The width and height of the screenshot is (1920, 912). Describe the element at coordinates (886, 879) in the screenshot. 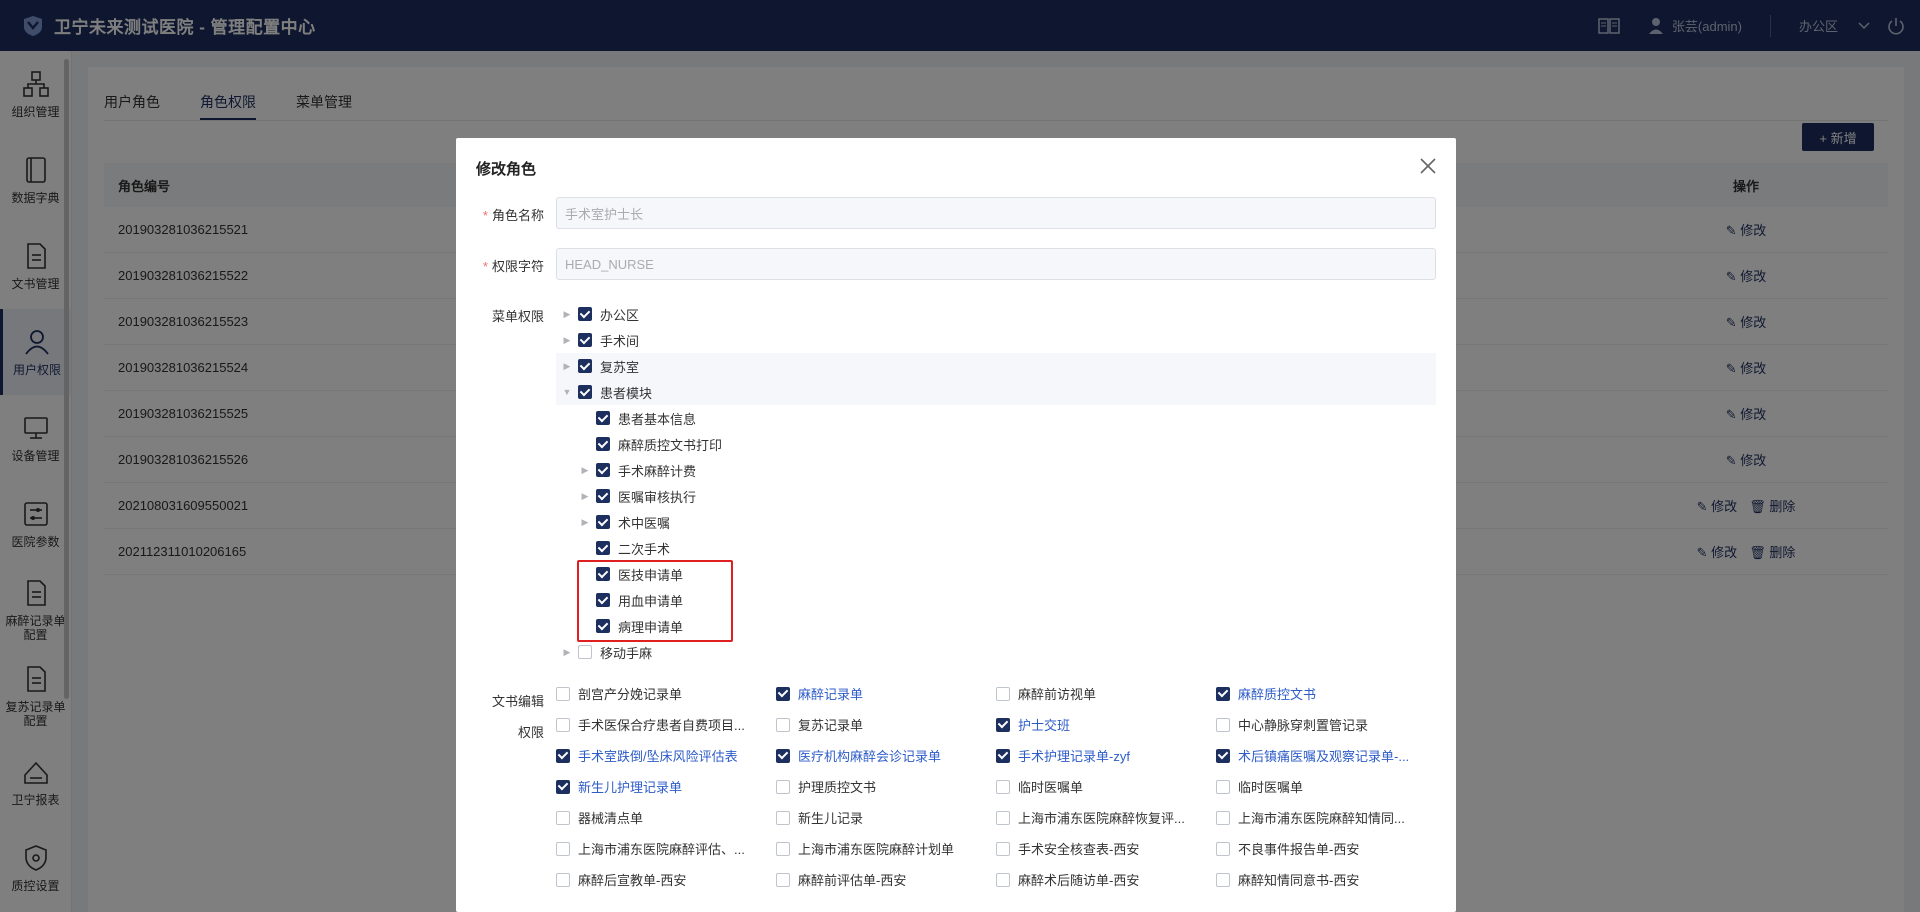

I see `doc-permission-item: 麻醉前评估单-西安` at that location.